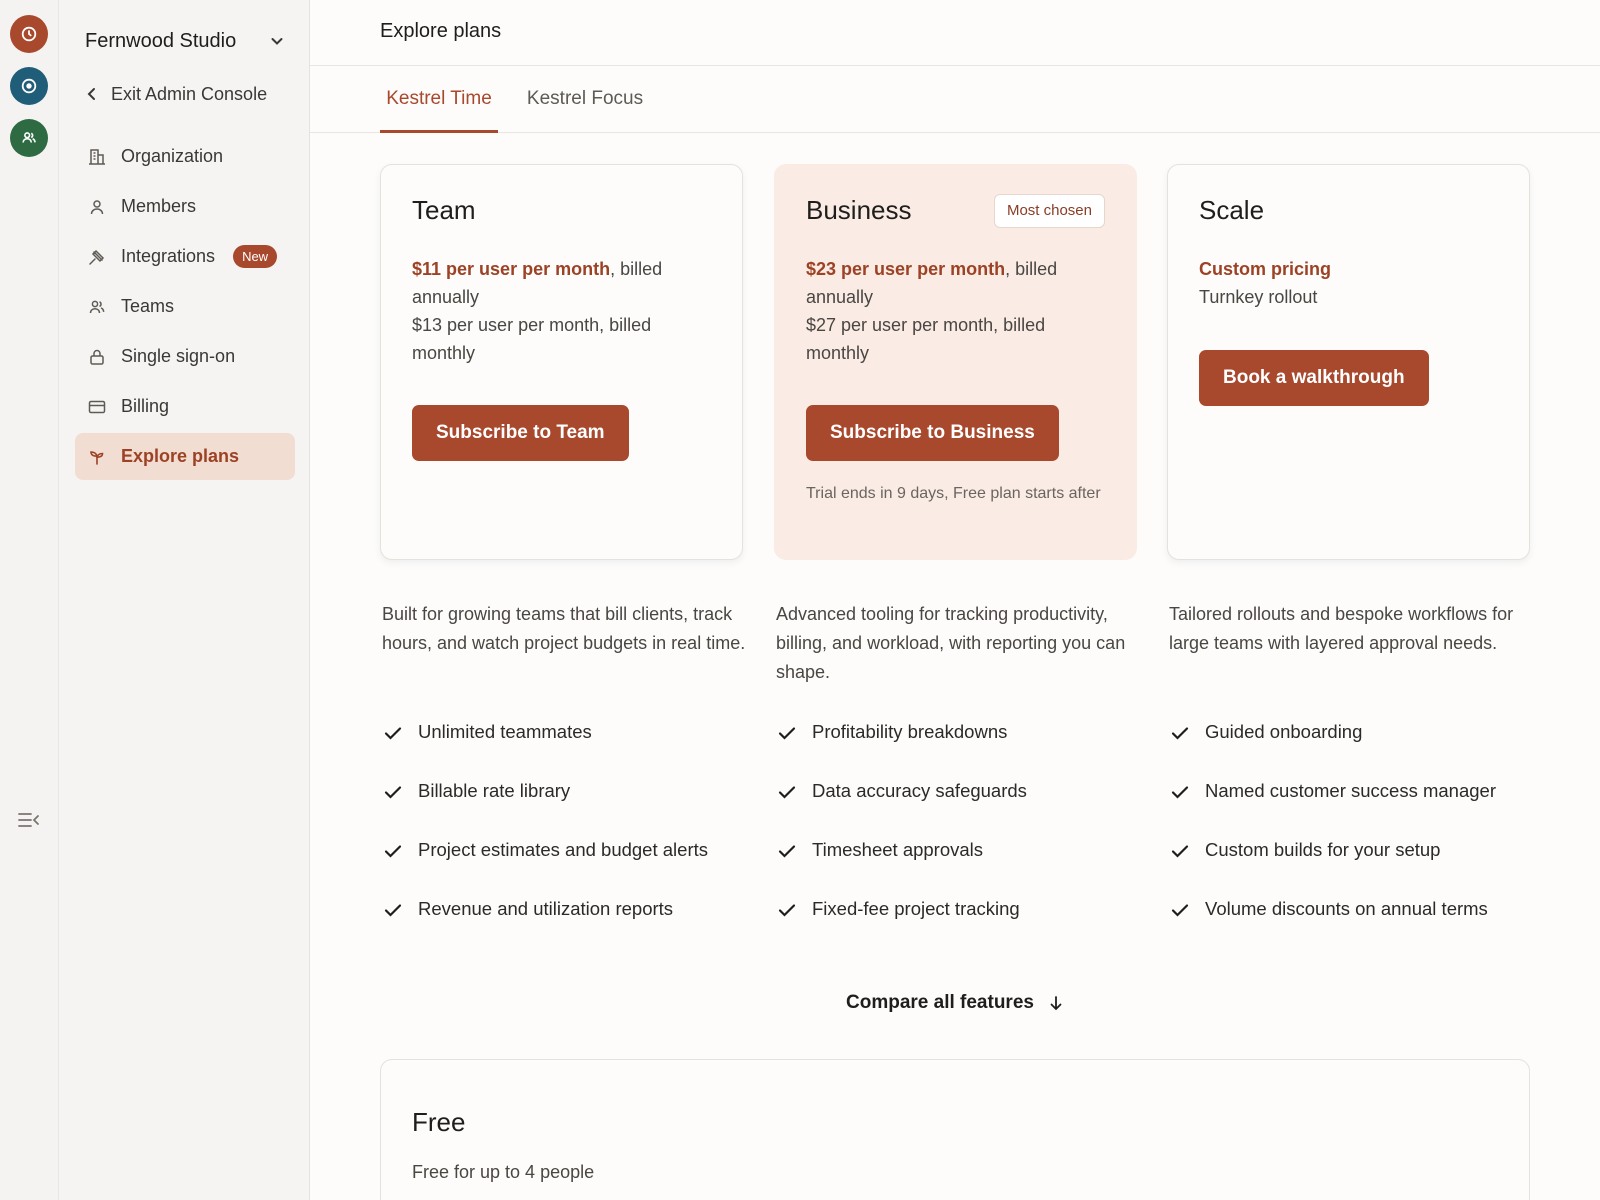  What do you see at coordinates (97, 457) in the screenshot?
I see `sprout-icon` at bounding box center [97, 457].